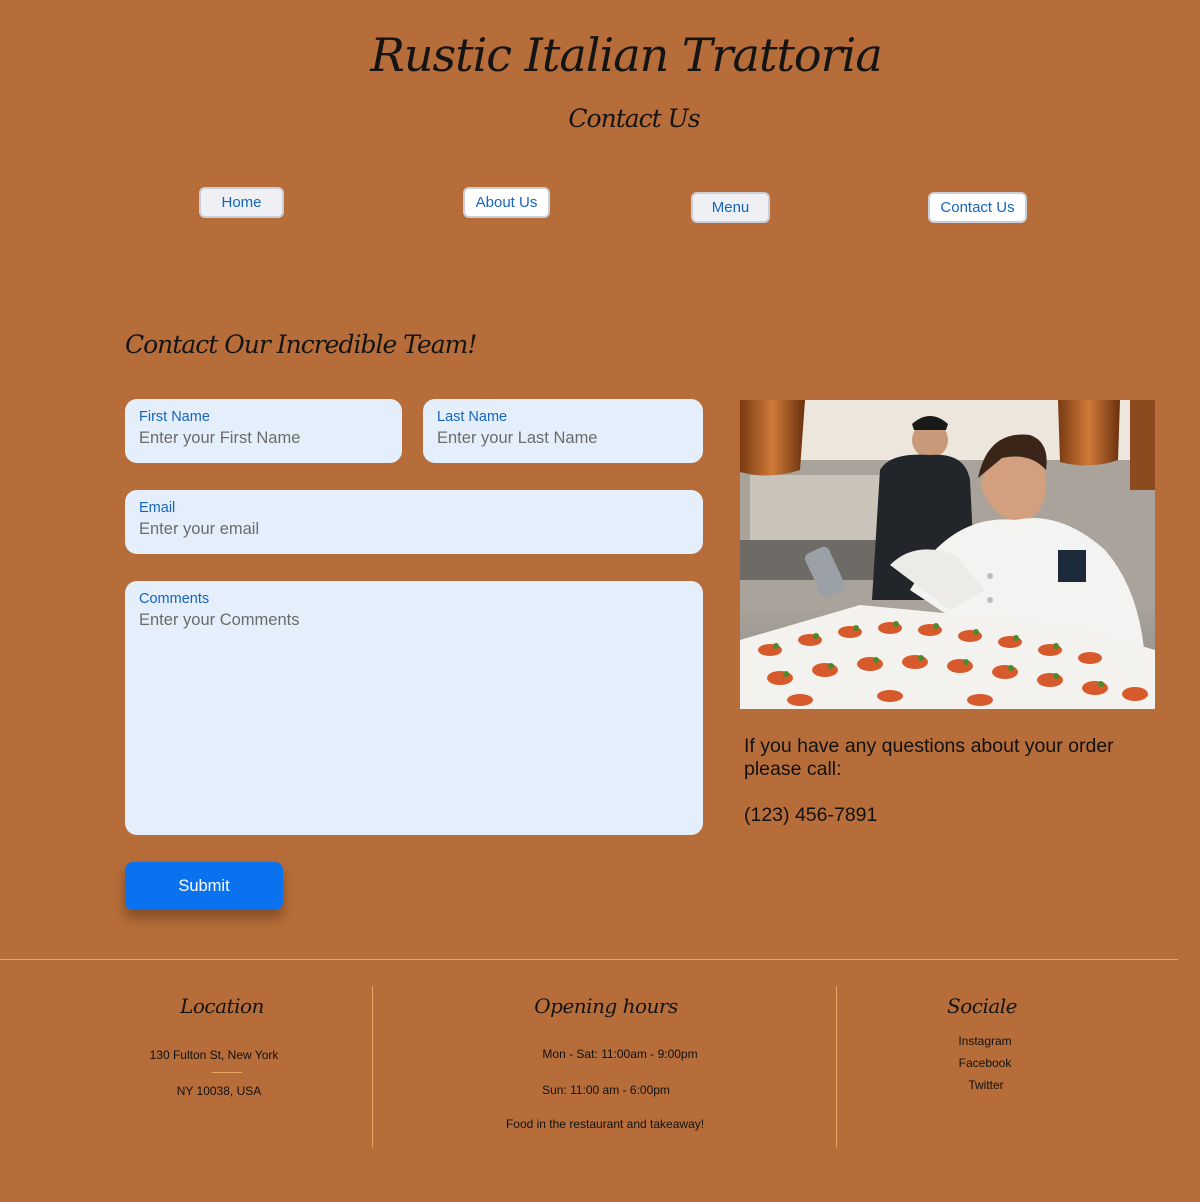 The image size is (1200, 1202). I want to click on email-label: Email, so click(157, 508).